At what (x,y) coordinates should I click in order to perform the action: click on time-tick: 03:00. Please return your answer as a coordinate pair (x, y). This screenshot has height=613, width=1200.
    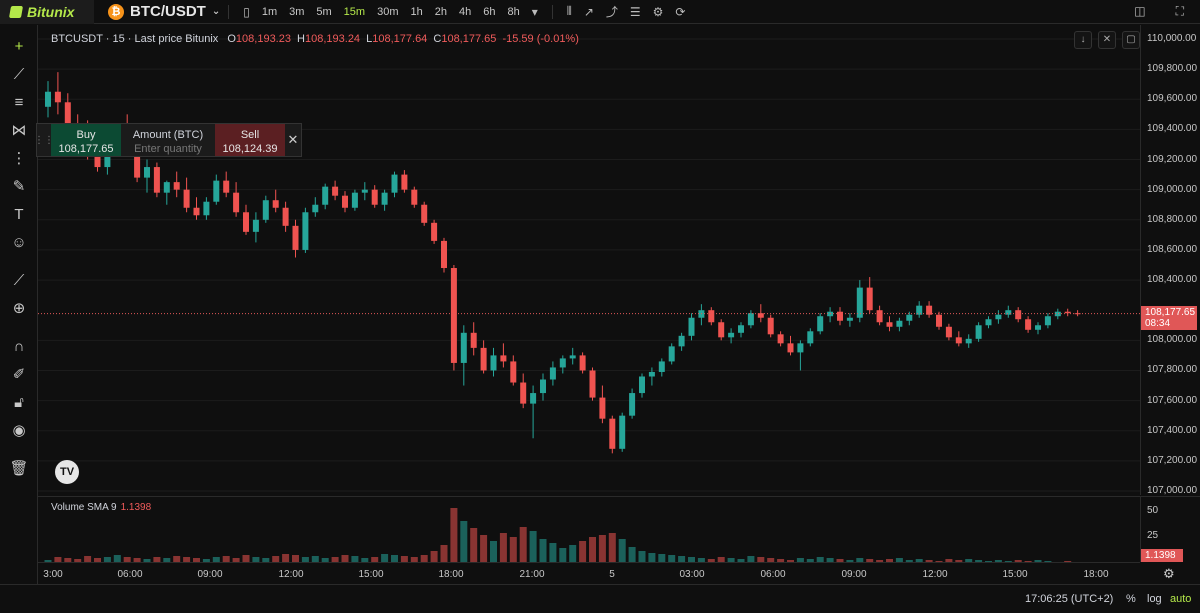
    Looking at the image, I should click on (692, 574).